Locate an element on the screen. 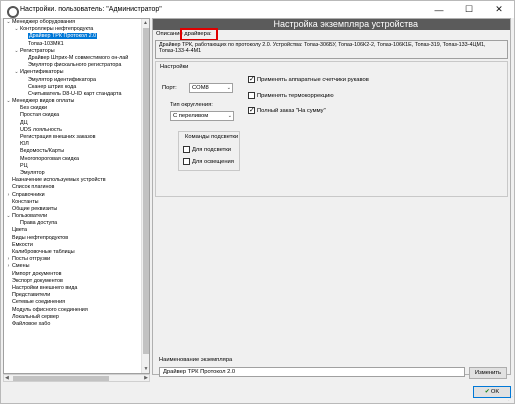  tree-item: Драйвер ТРК Протокол 2.0 is located at coordinates (73, 36).